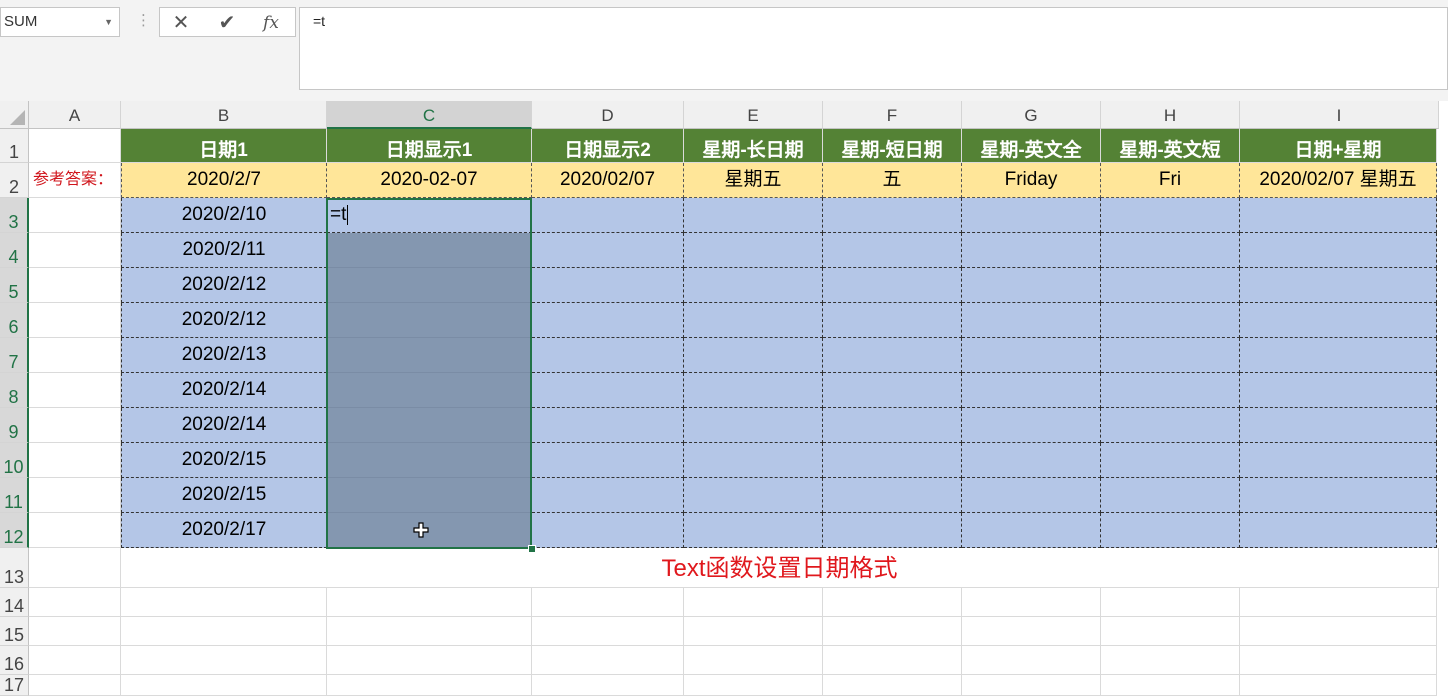  Describe the element at coordinates (224, 530) in the screenshot. I see `cell-b12: 2020/2/17` at that location.